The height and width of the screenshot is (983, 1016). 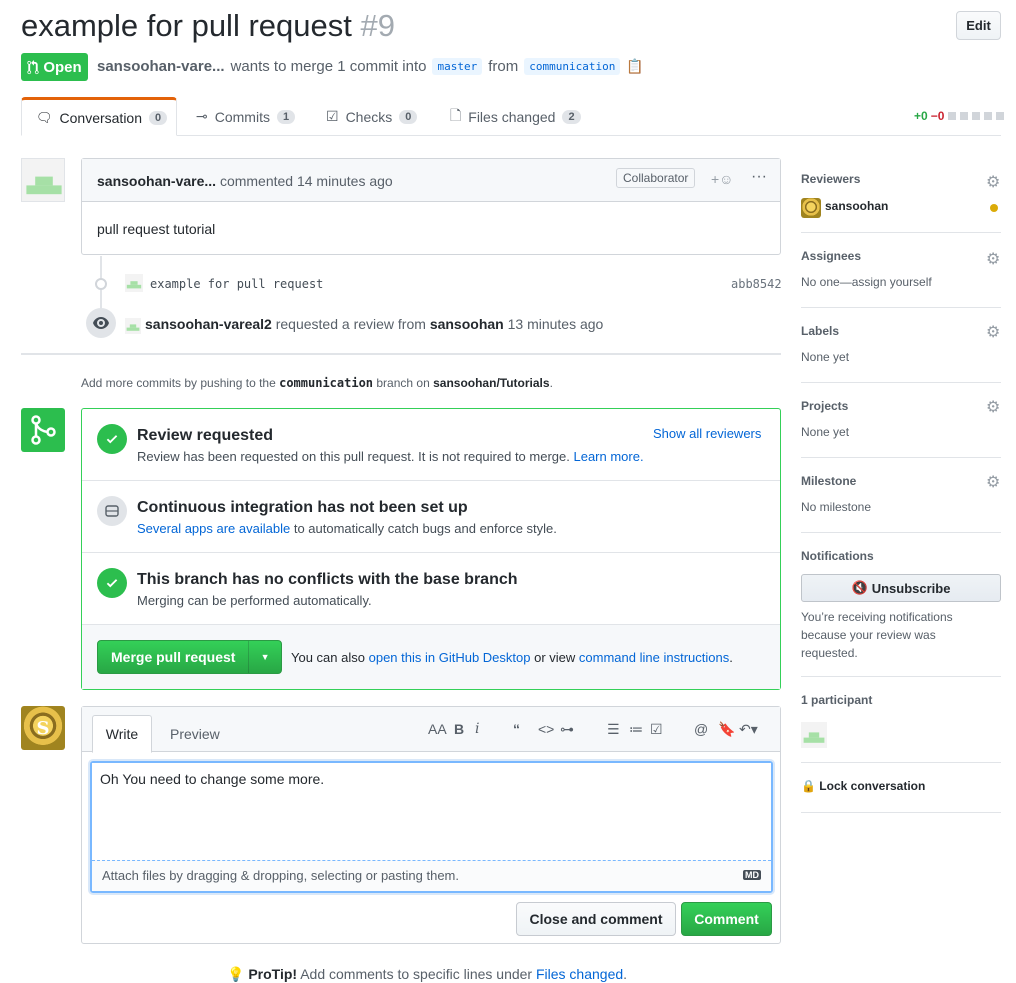 I want to click on avatar: S, so click(x=43, y=728).